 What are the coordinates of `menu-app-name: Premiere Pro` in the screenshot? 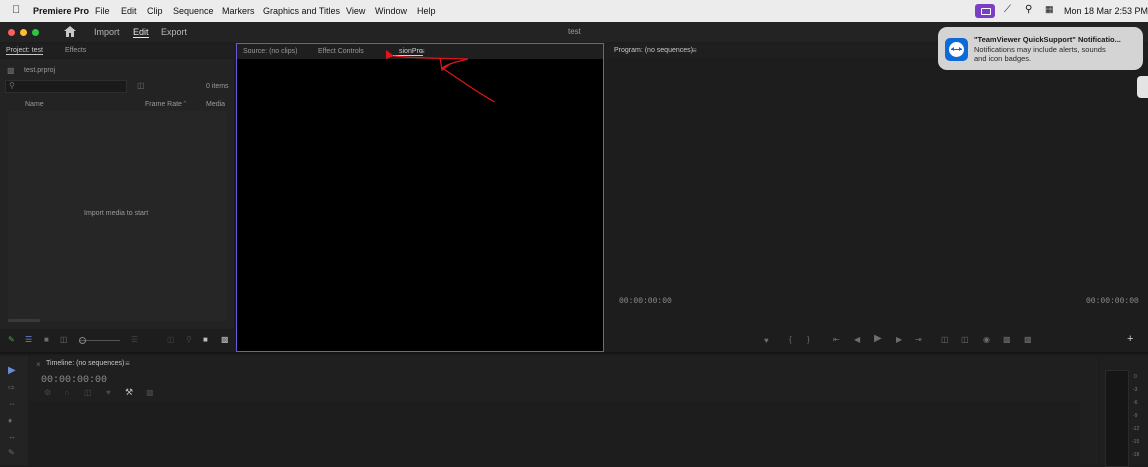 It's located at (61, 11).